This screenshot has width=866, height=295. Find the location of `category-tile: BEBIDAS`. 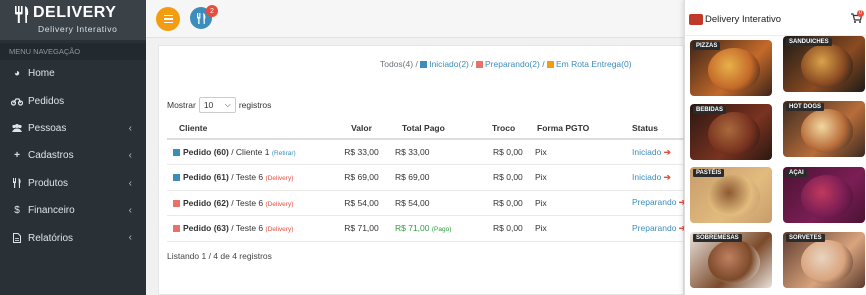

category-tile: BEBIDAS is located at coordinates (731, 132).